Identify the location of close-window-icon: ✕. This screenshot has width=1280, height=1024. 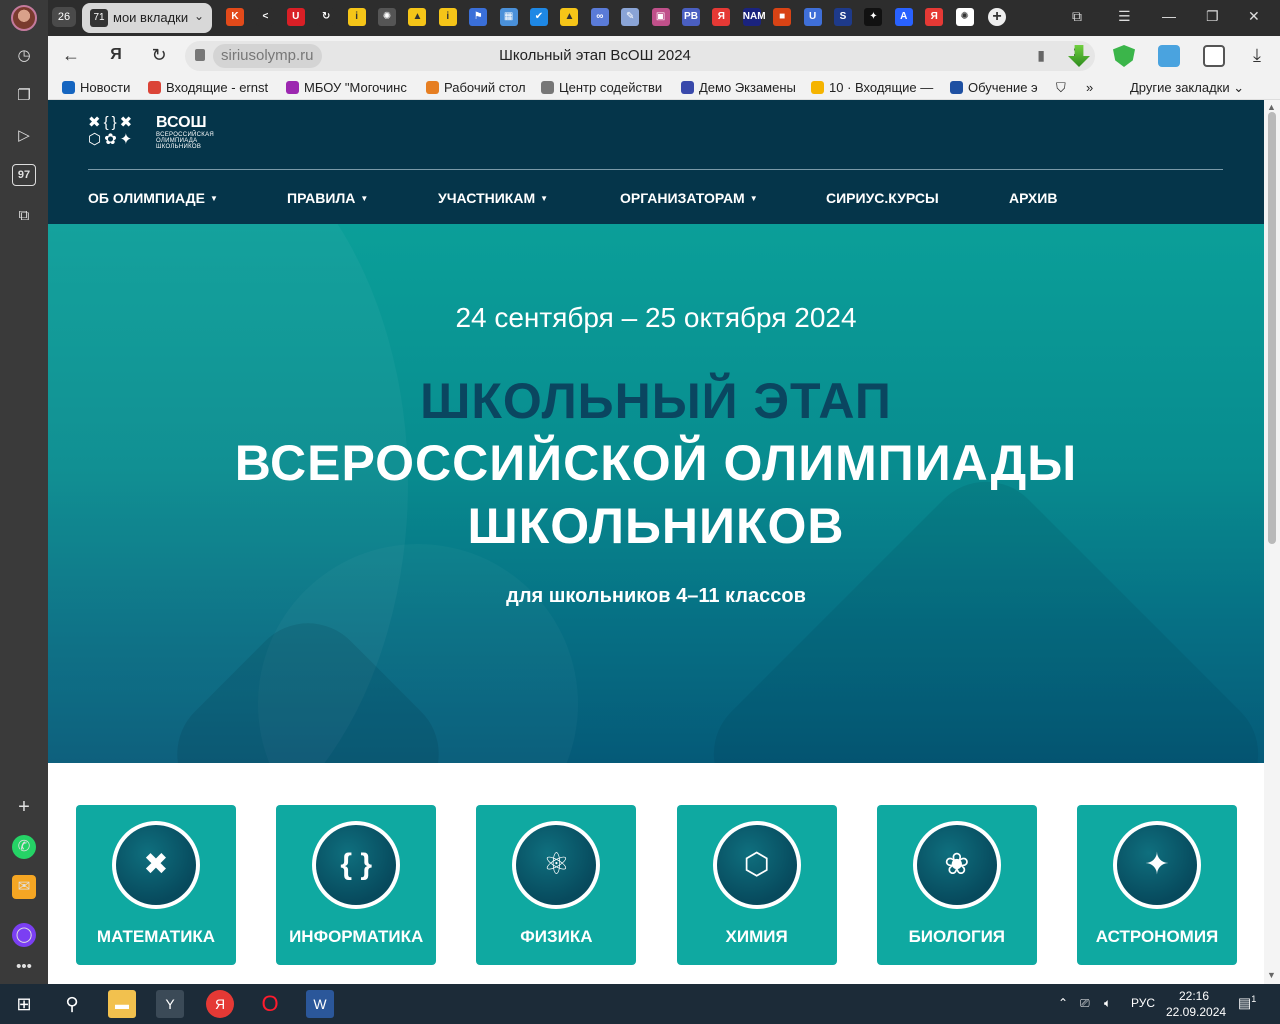
(1254, 16).